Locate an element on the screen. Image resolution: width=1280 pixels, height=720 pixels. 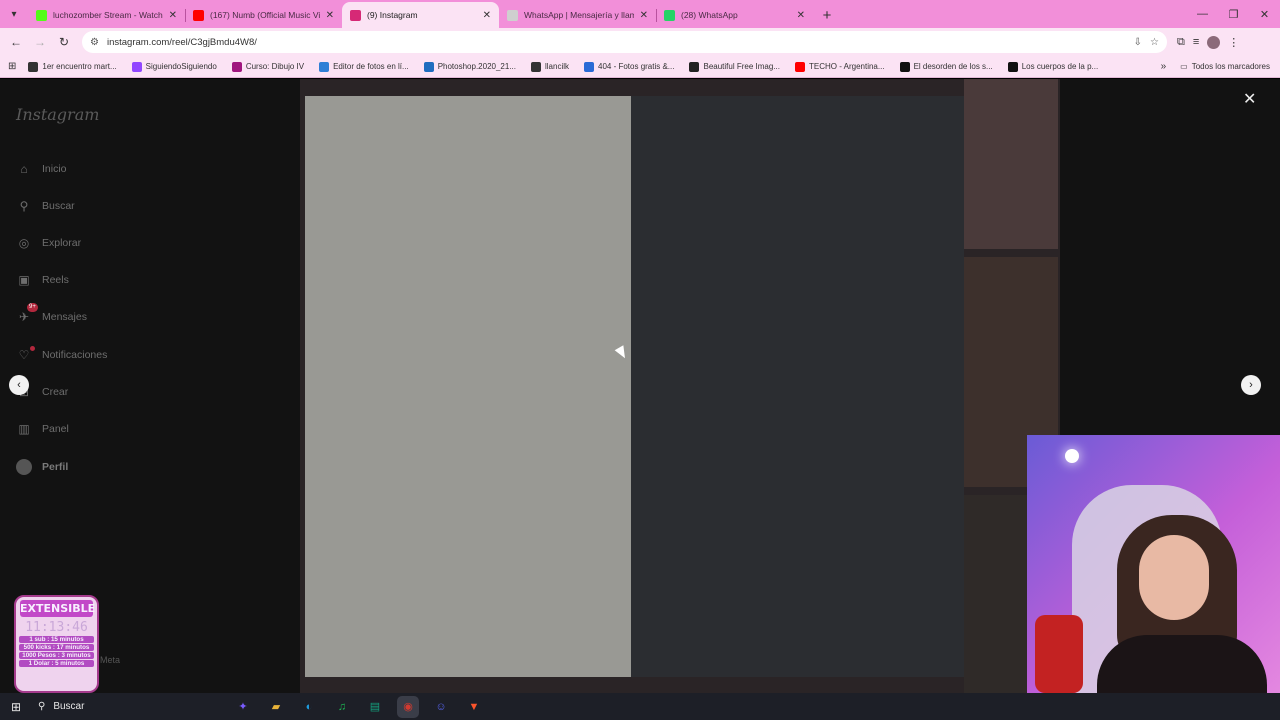
meta-footer: Meta is located at coordinates (110, 660).